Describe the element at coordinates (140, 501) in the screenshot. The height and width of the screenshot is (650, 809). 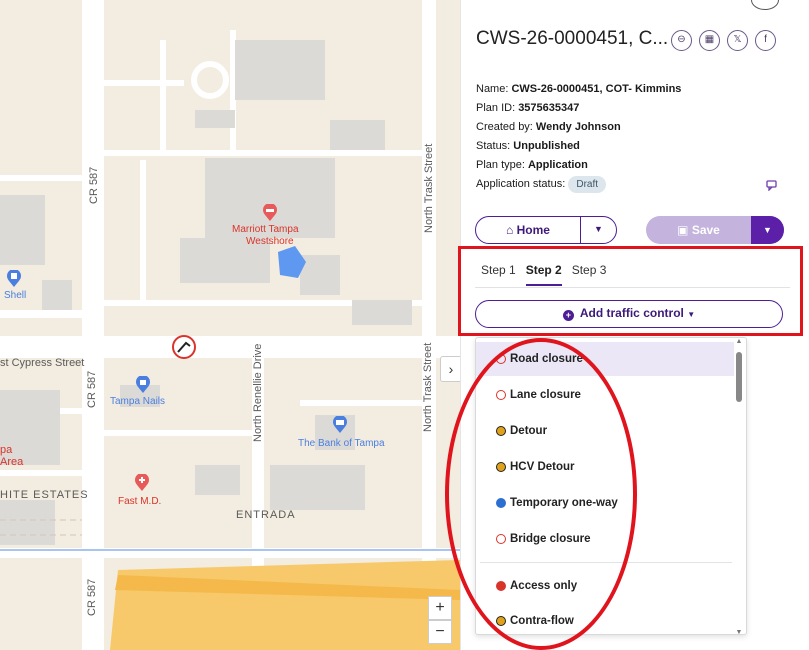
I see `poi-label-fast-md: Fast M.D.` at that location.